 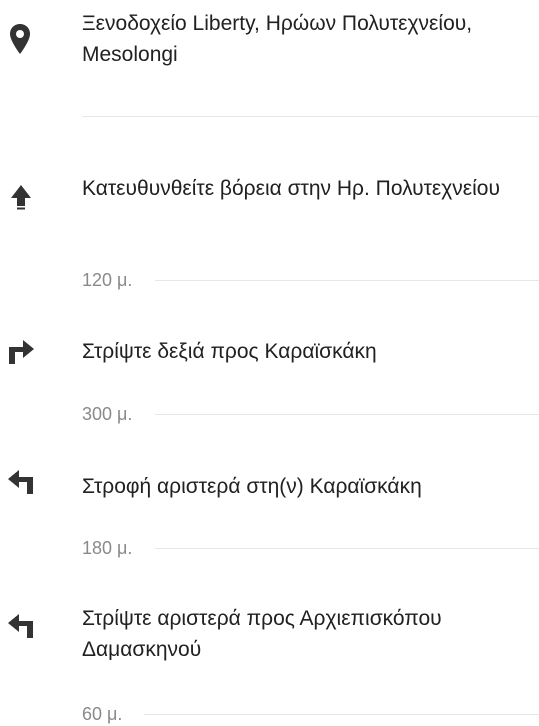 I want to click on direction-step: Στρίψτε δεξιά προς Καραϊσκάκη 300 μ., so click(x=269, y=379).